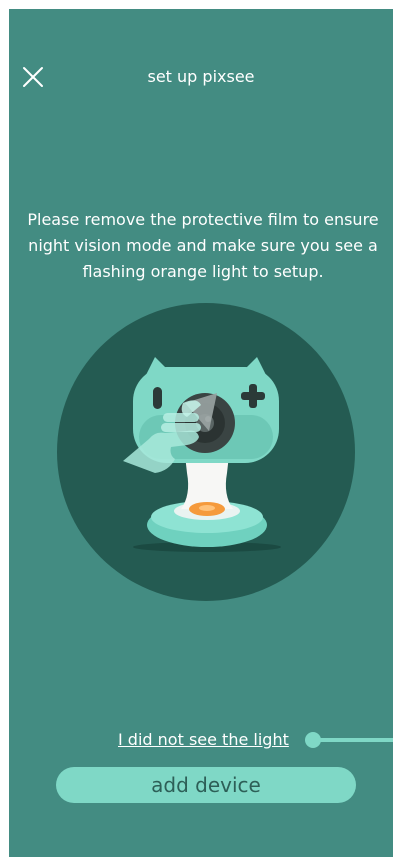 The height and width of the screenshot is (857, 393). What do you see at coordinates (203, 740) in the screenshot?
I see `did-not-see-light-link: I did not see the light` at bounding box center [203, 740].